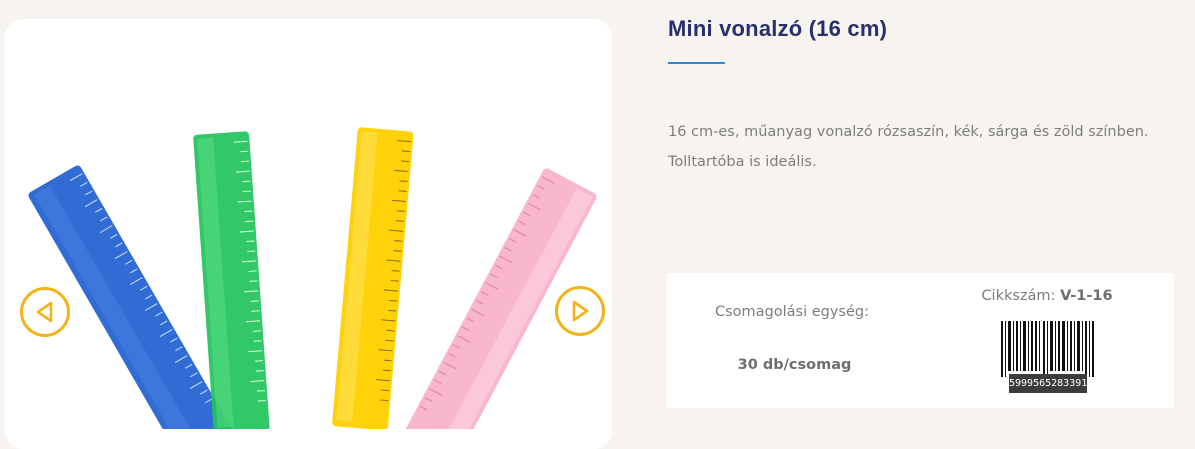  What do you see at coordinates (1018, 296) in the screenshot?
I see `sku-label: Cikkszám:` at bounding box center [1018, 296].